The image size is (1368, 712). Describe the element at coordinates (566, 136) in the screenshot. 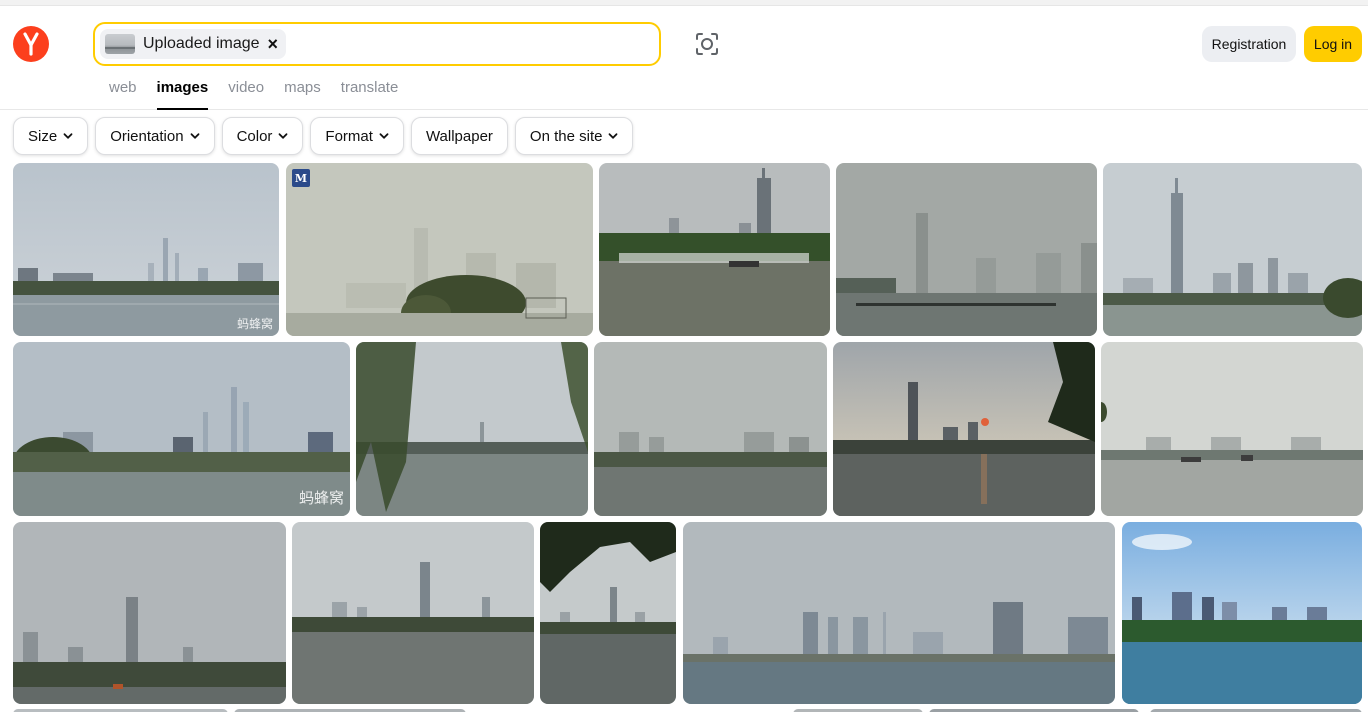

I see `filter-on-the-site-label: On the site` at that location.